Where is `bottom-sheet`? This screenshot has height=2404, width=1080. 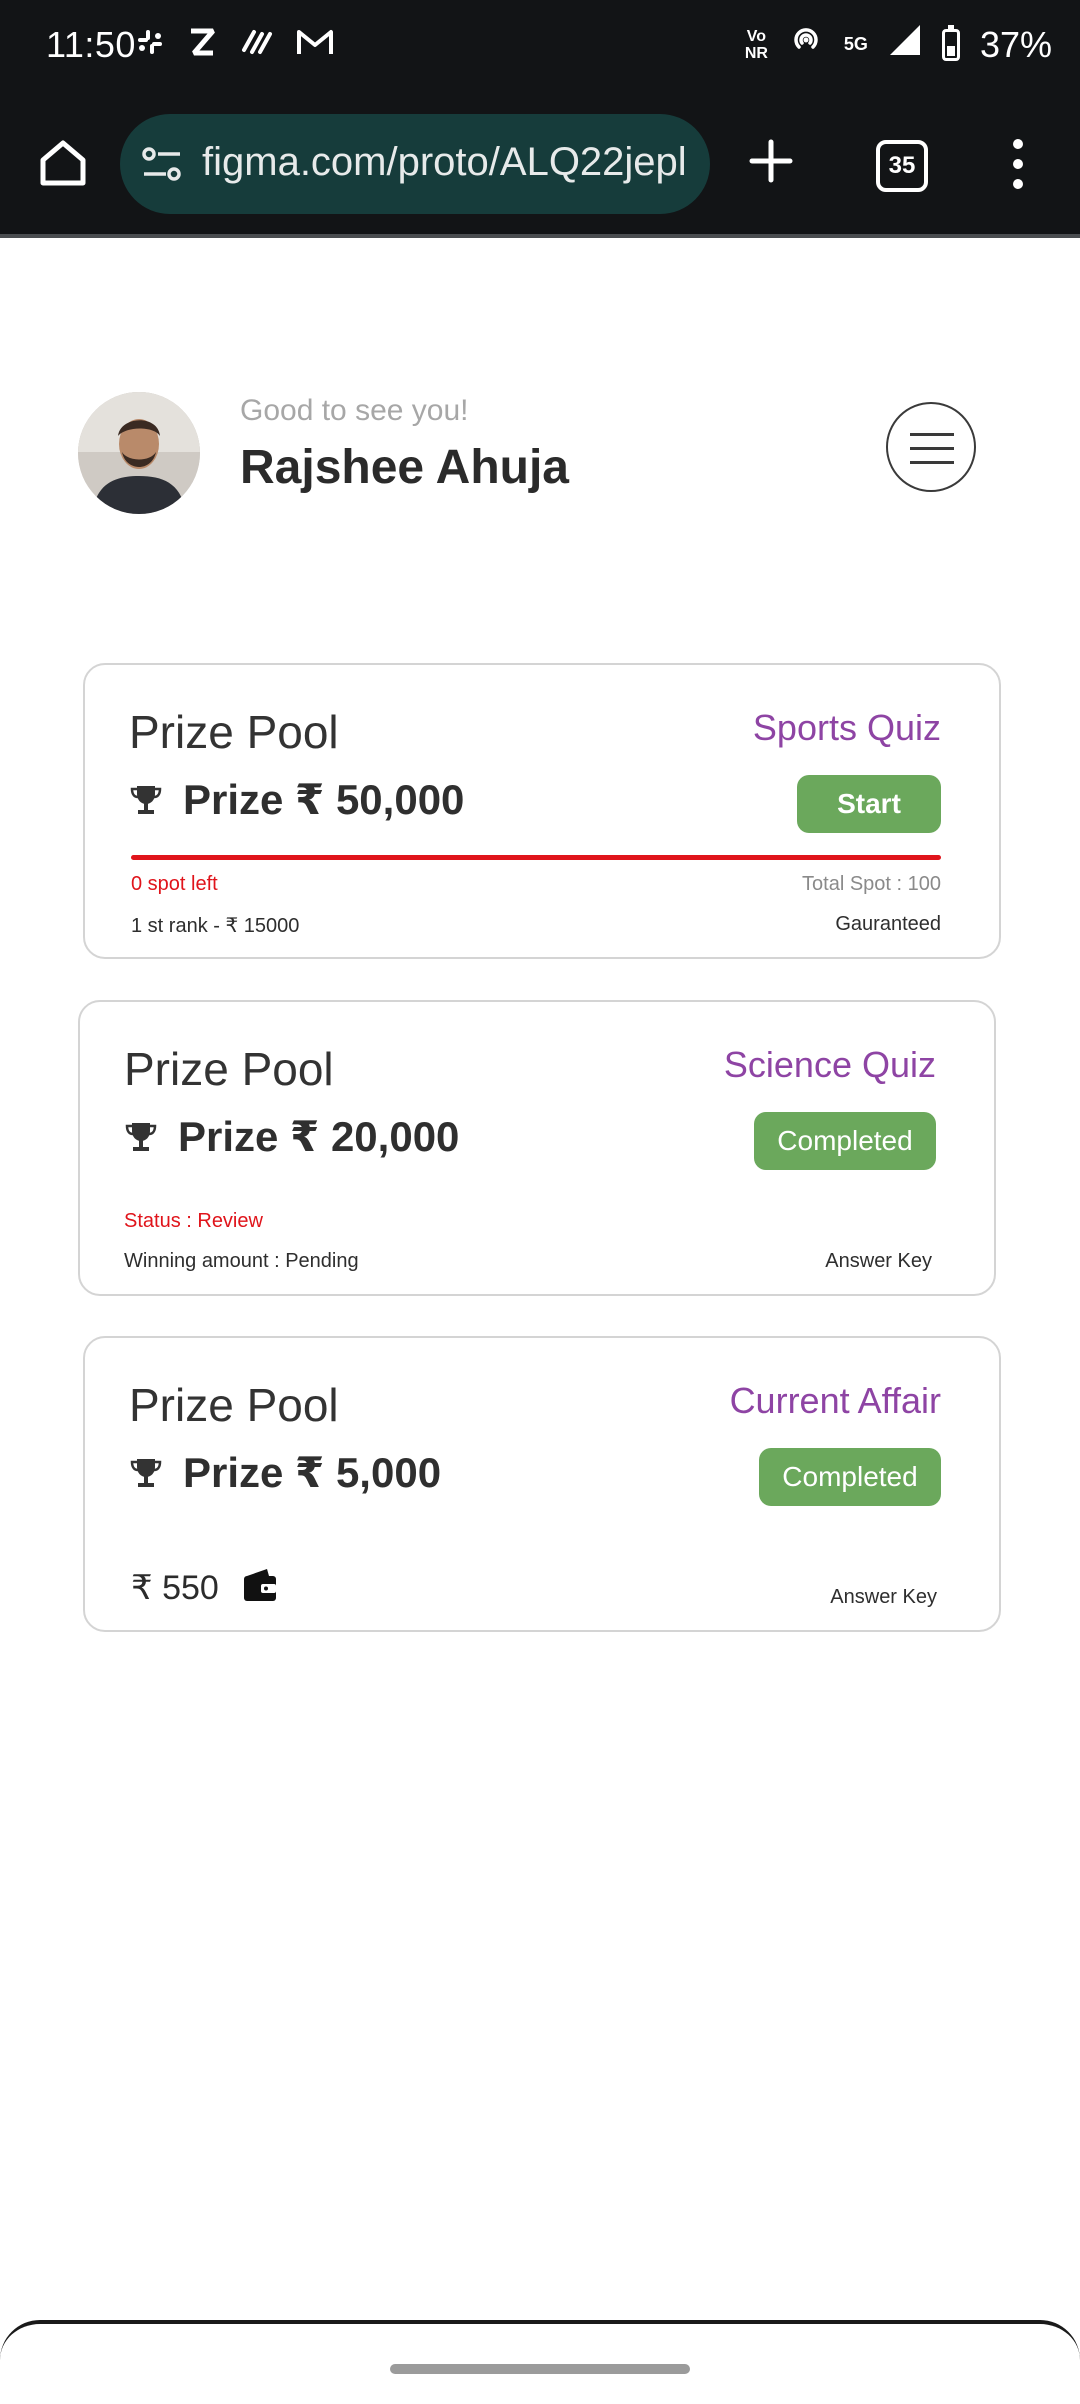 bottom-sheet is located at coordinates (540, 2362).